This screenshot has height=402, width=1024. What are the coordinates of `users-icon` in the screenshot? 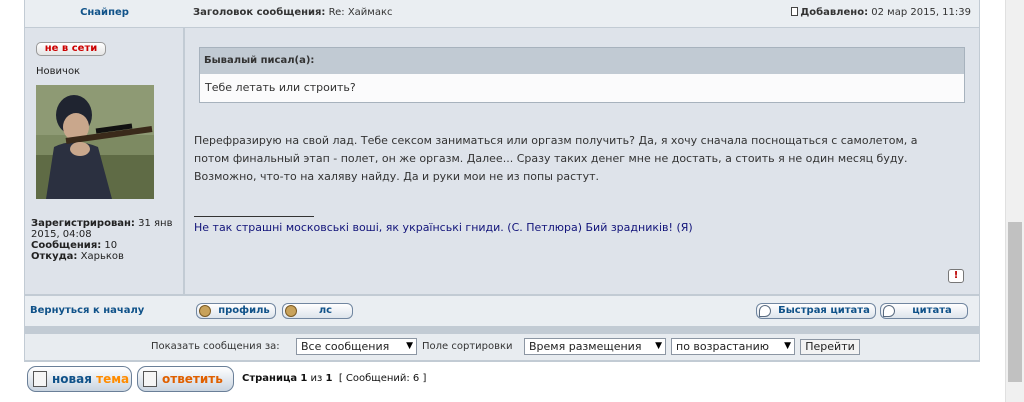 It's located at (291, 311).